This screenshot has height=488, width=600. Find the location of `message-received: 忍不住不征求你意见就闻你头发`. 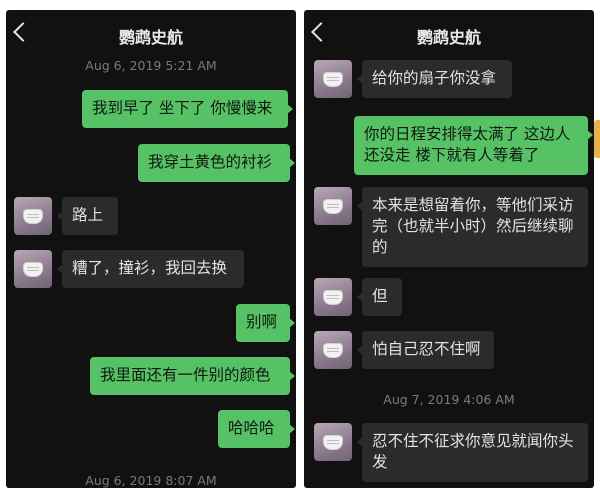

message-received: 忍不住不征求你意见就闻你头发 is located at coordinates (472, 452).